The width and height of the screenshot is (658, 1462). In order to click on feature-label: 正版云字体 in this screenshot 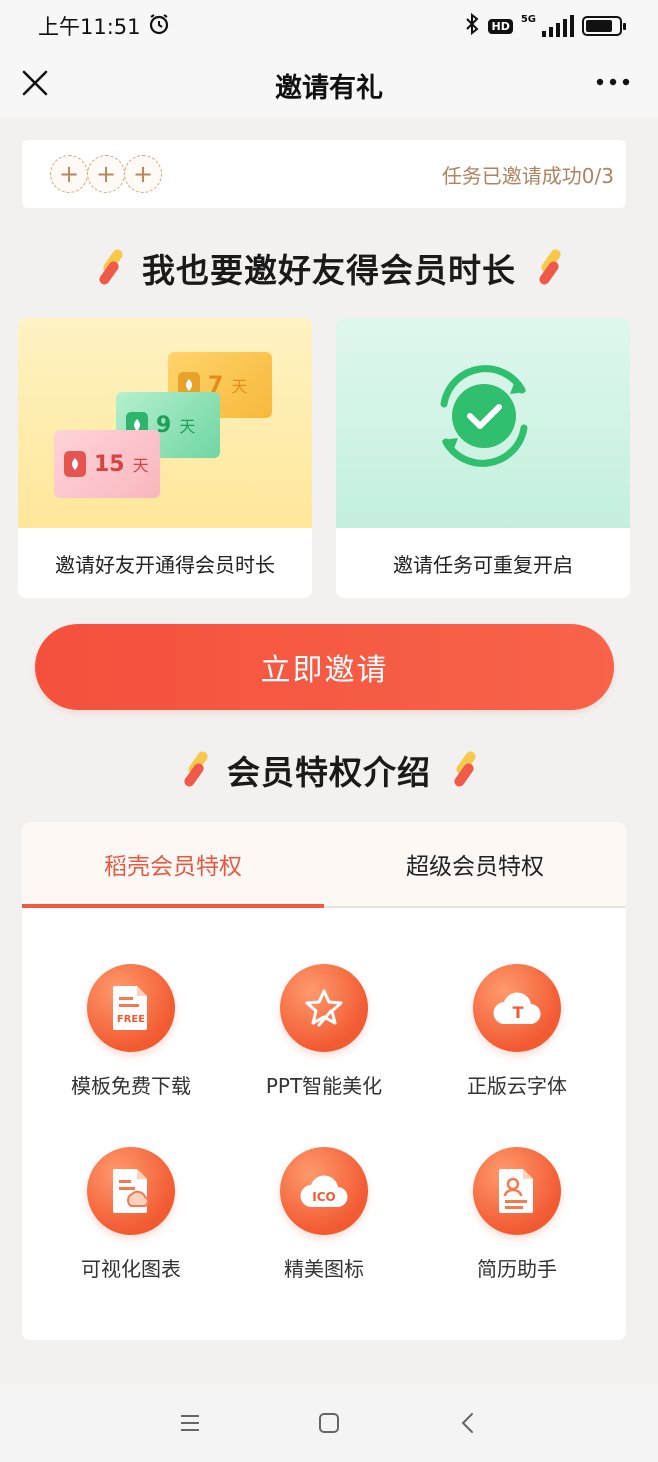, I will do `click(517, 1086)`.